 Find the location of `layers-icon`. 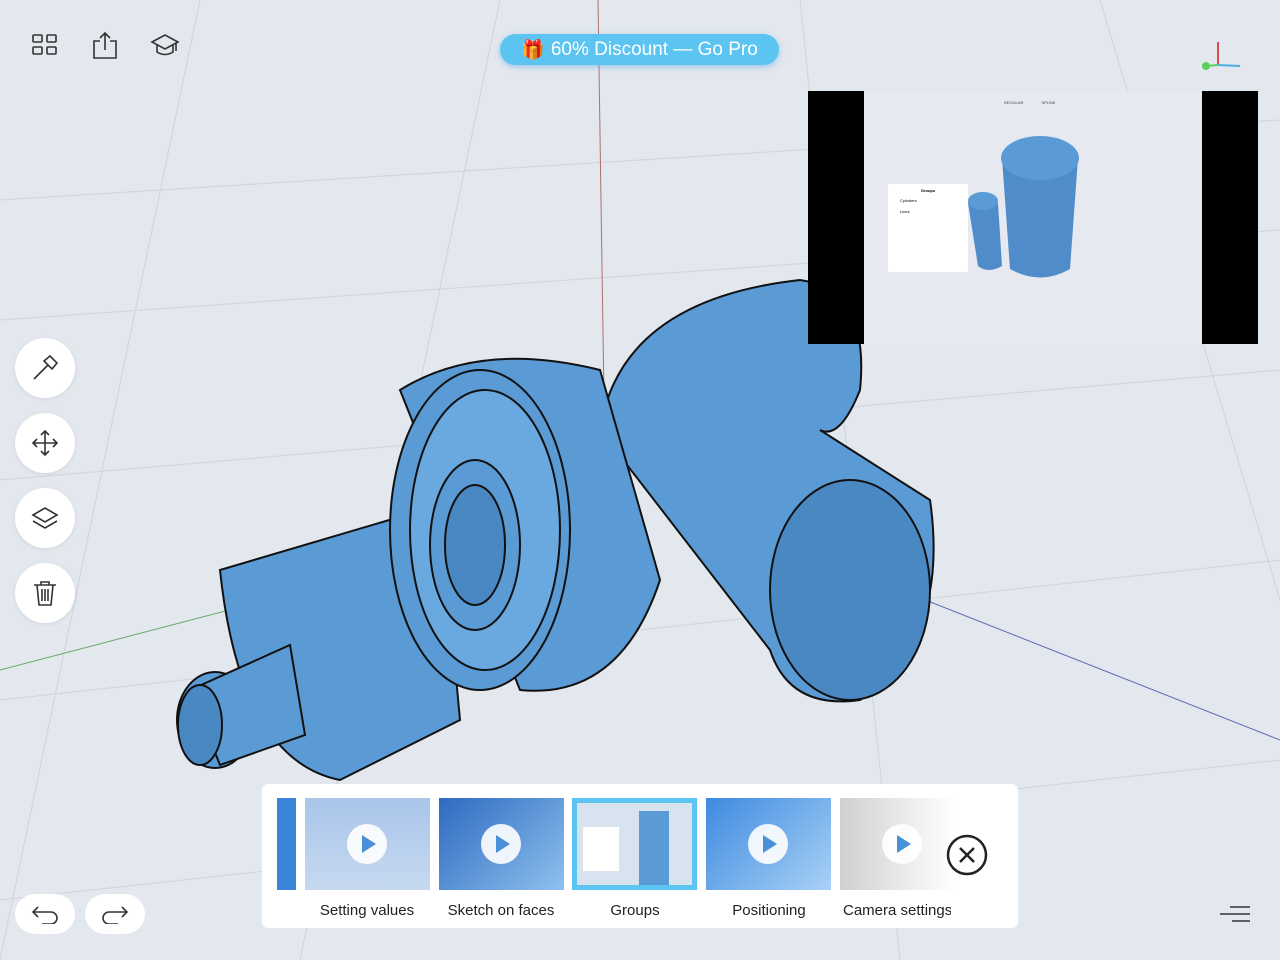

layers-icon is located at coordinates (45, 518).